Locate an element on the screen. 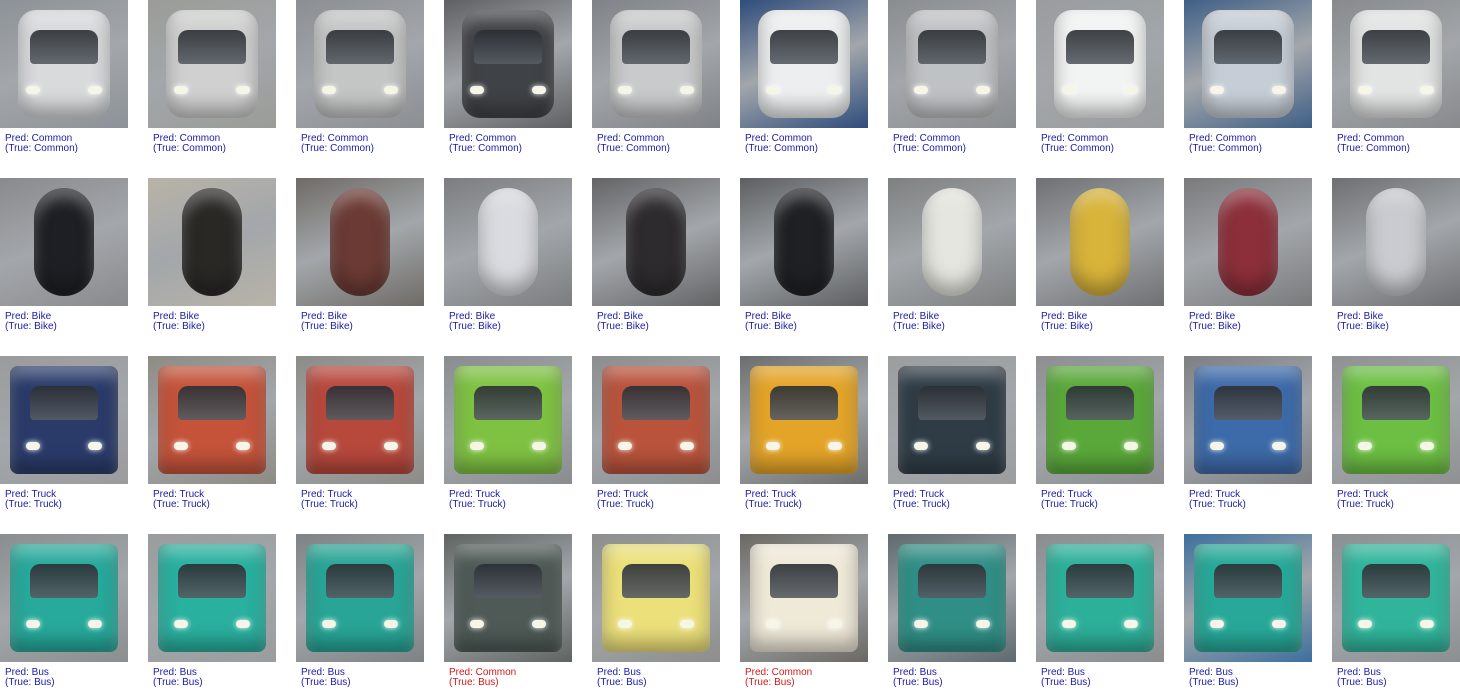 Image resolution: width=1460 pixels, height=694 pixels. prediction-label: Pred: Common (True: Bus) is located at coordinates (778, 678).